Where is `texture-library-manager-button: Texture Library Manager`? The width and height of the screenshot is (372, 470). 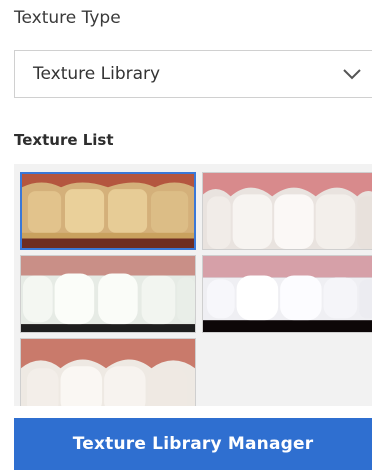 texture-library-manager-button: Texture Library Manager is located at coordinates (193, 444).